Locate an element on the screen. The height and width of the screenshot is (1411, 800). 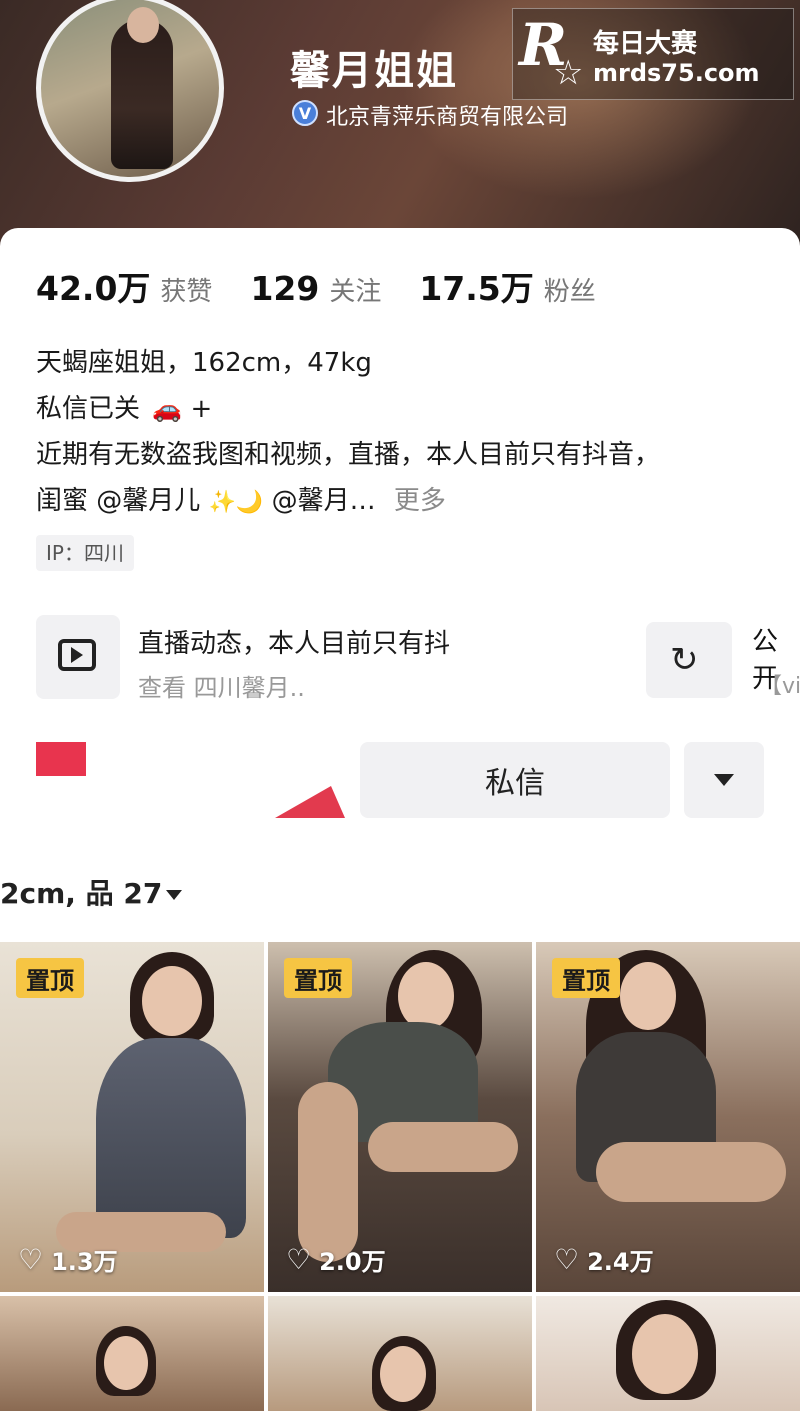
tv-icon is located at coordinates (77, 655).